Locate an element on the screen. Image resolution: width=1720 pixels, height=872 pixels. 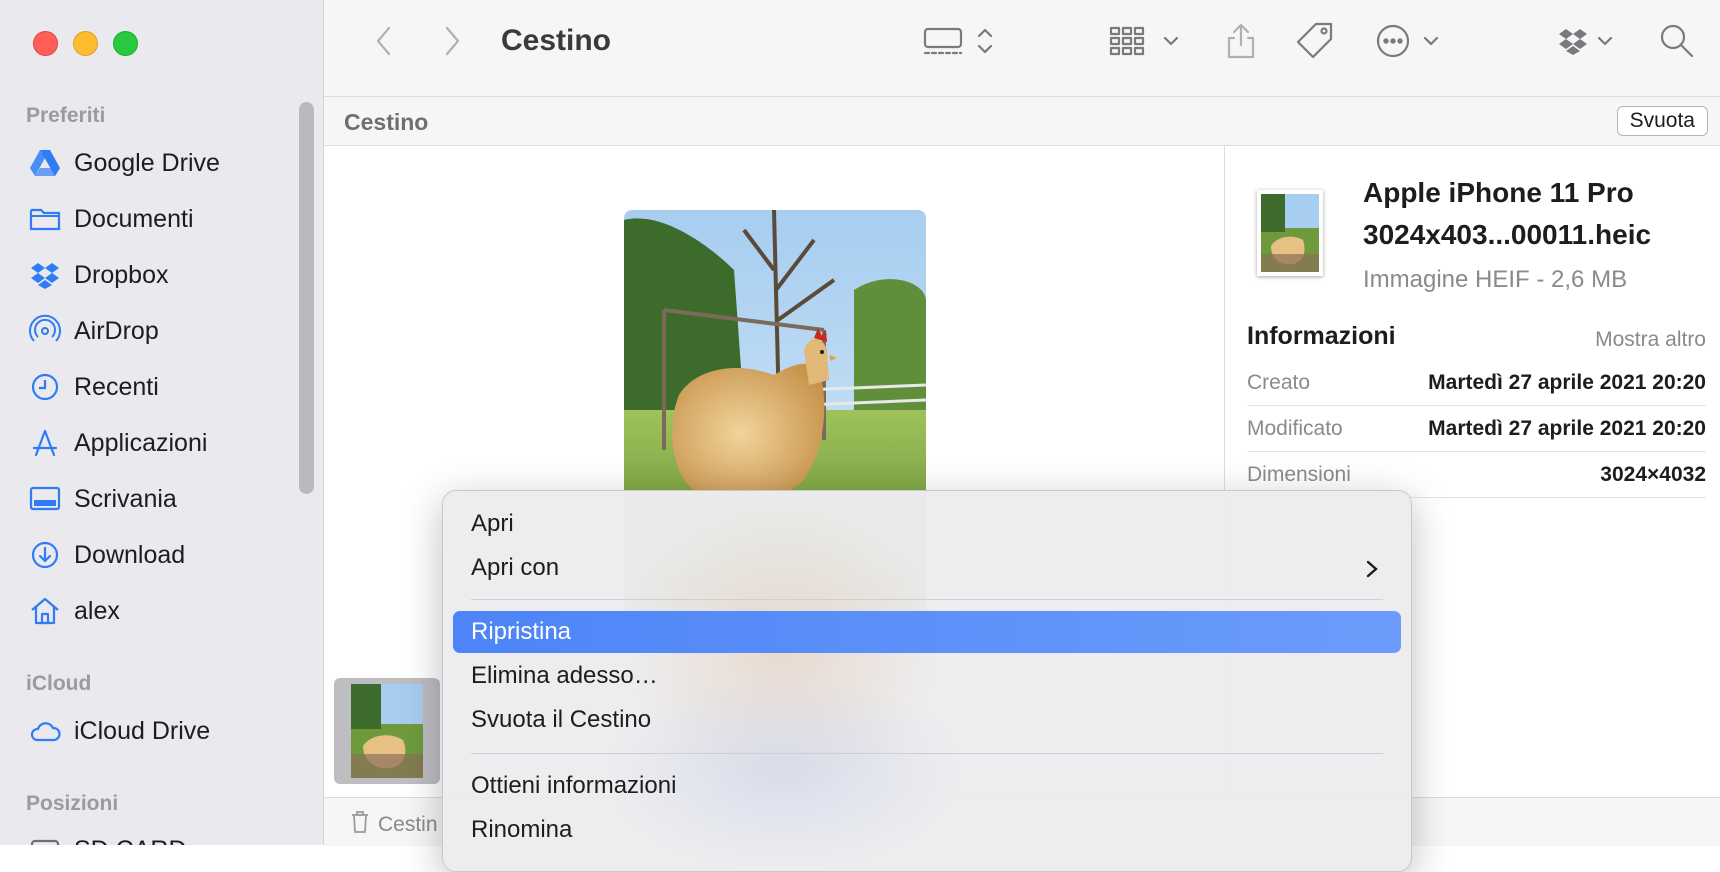
info-section-title: Informazioni is located at coordinates (1321, 336).